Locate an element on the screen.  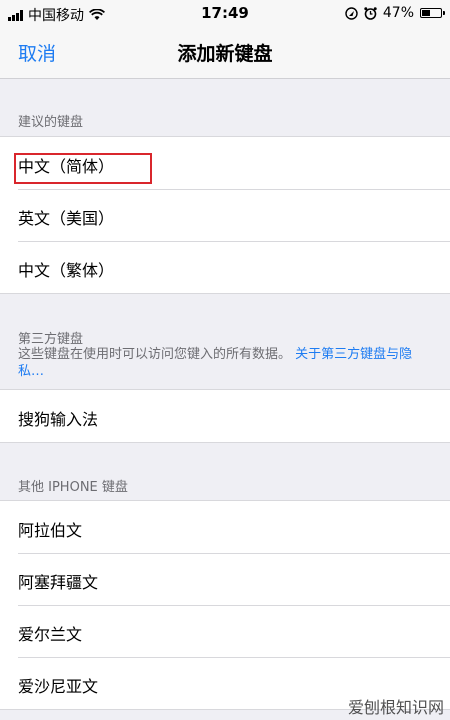
nav-bar: 取消 添加新键盘 is located at coordinates (225, 52).